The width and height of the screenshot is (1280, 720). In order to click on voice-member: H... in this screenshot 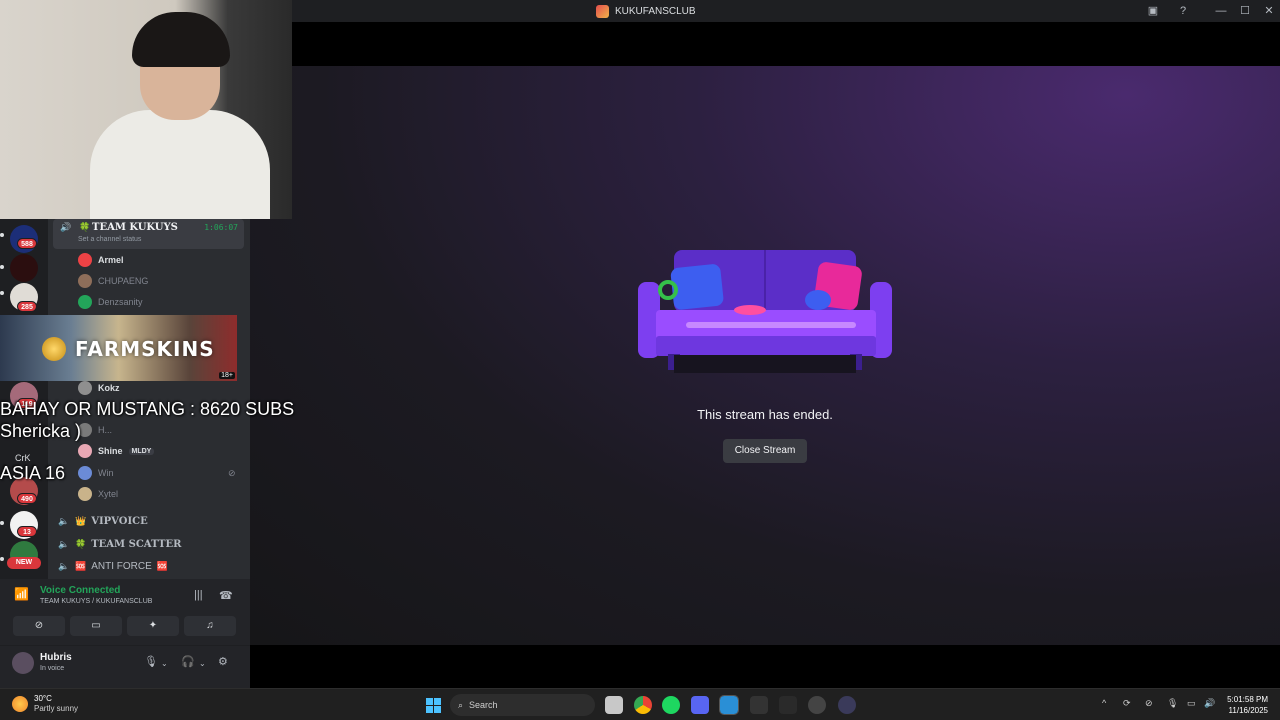, I will do `click(95, 430)`.